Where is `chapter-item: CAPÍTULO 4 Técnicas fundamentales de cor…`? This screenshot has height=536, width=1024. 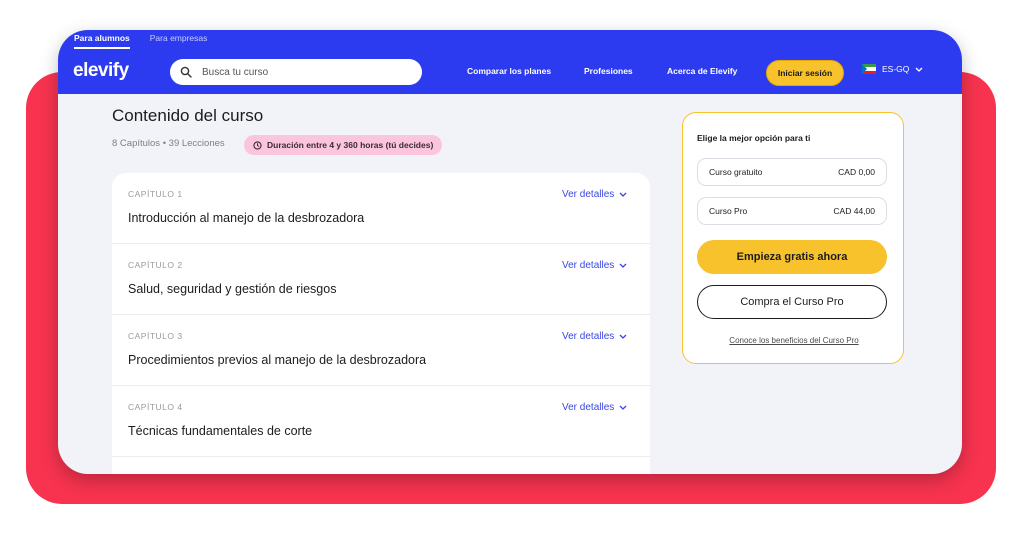 chapter-item: CAPÍTULO 4 Técnicas fundamentales de cor… is located at coordinates (381, 421).